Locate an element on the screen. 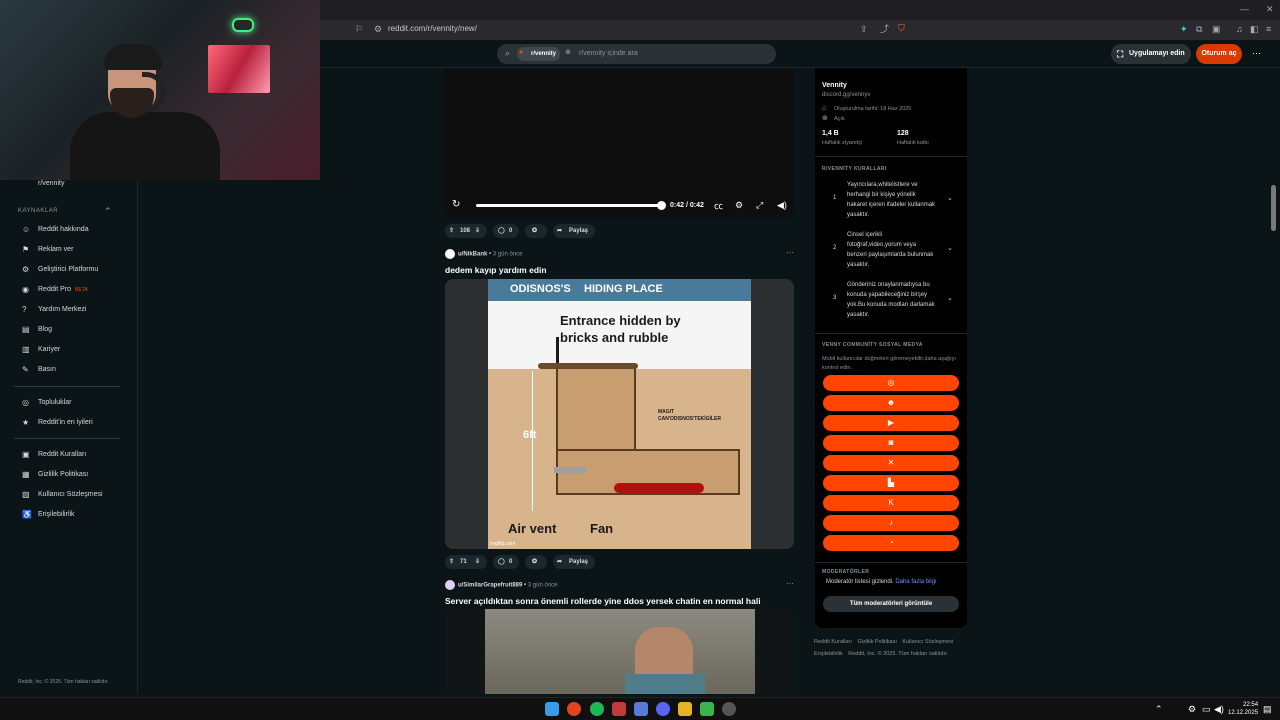 This screenshot has width=1280, height=720. volume-icon: ◀) is located at coordinates (782, 205).